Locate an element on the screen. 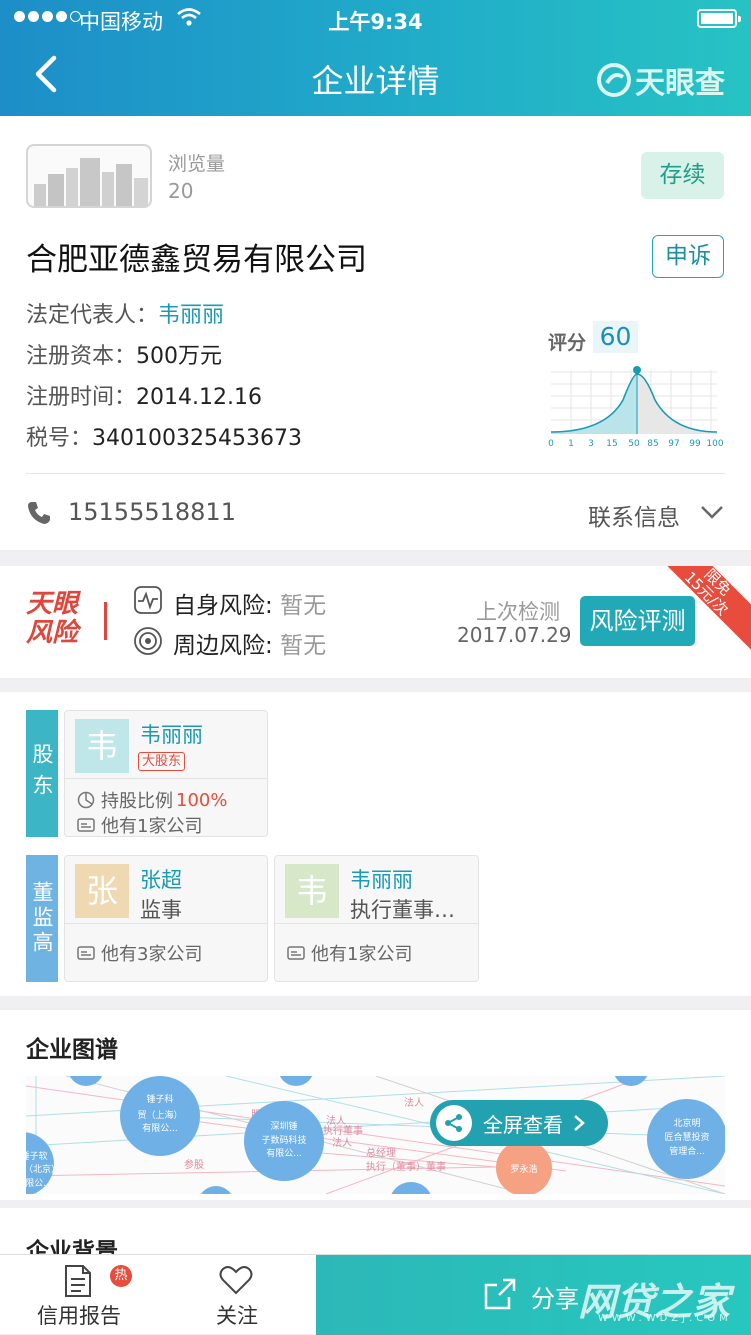  score-tick: 50 is located at coordinates (634, 444).